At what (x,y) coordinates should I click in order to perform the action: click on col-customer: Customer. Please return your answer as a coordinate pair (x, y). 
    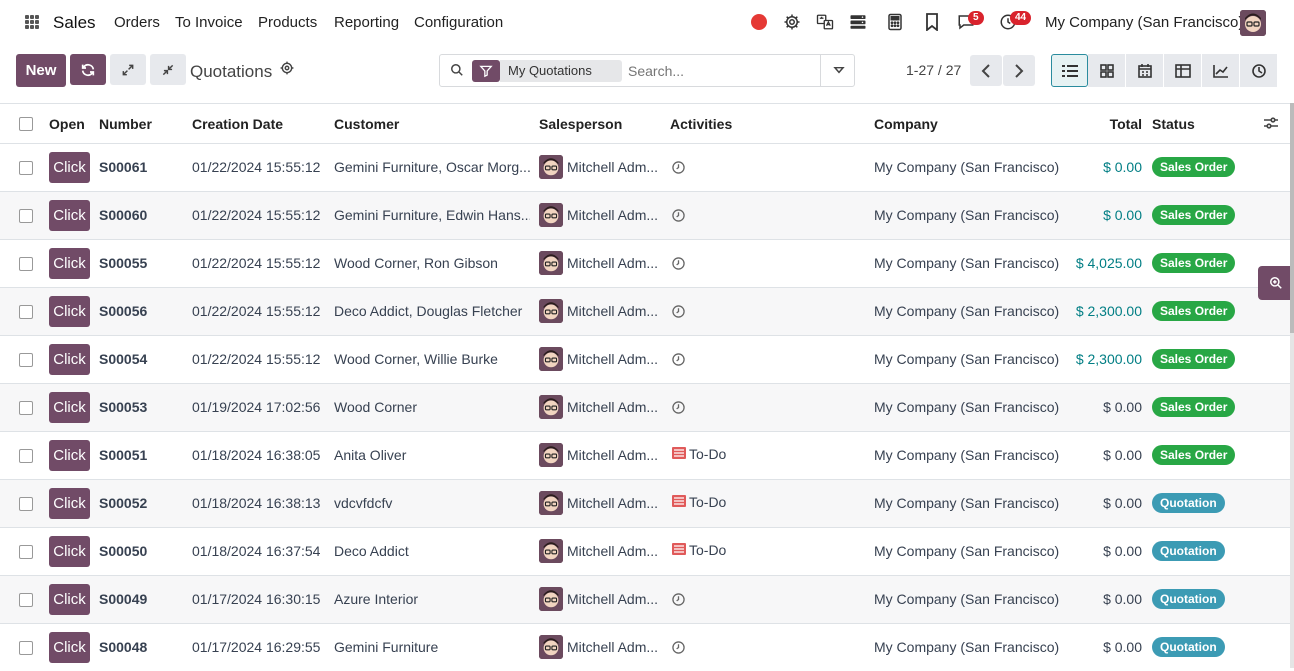
    Looking at the image, I should click on (366, 124).